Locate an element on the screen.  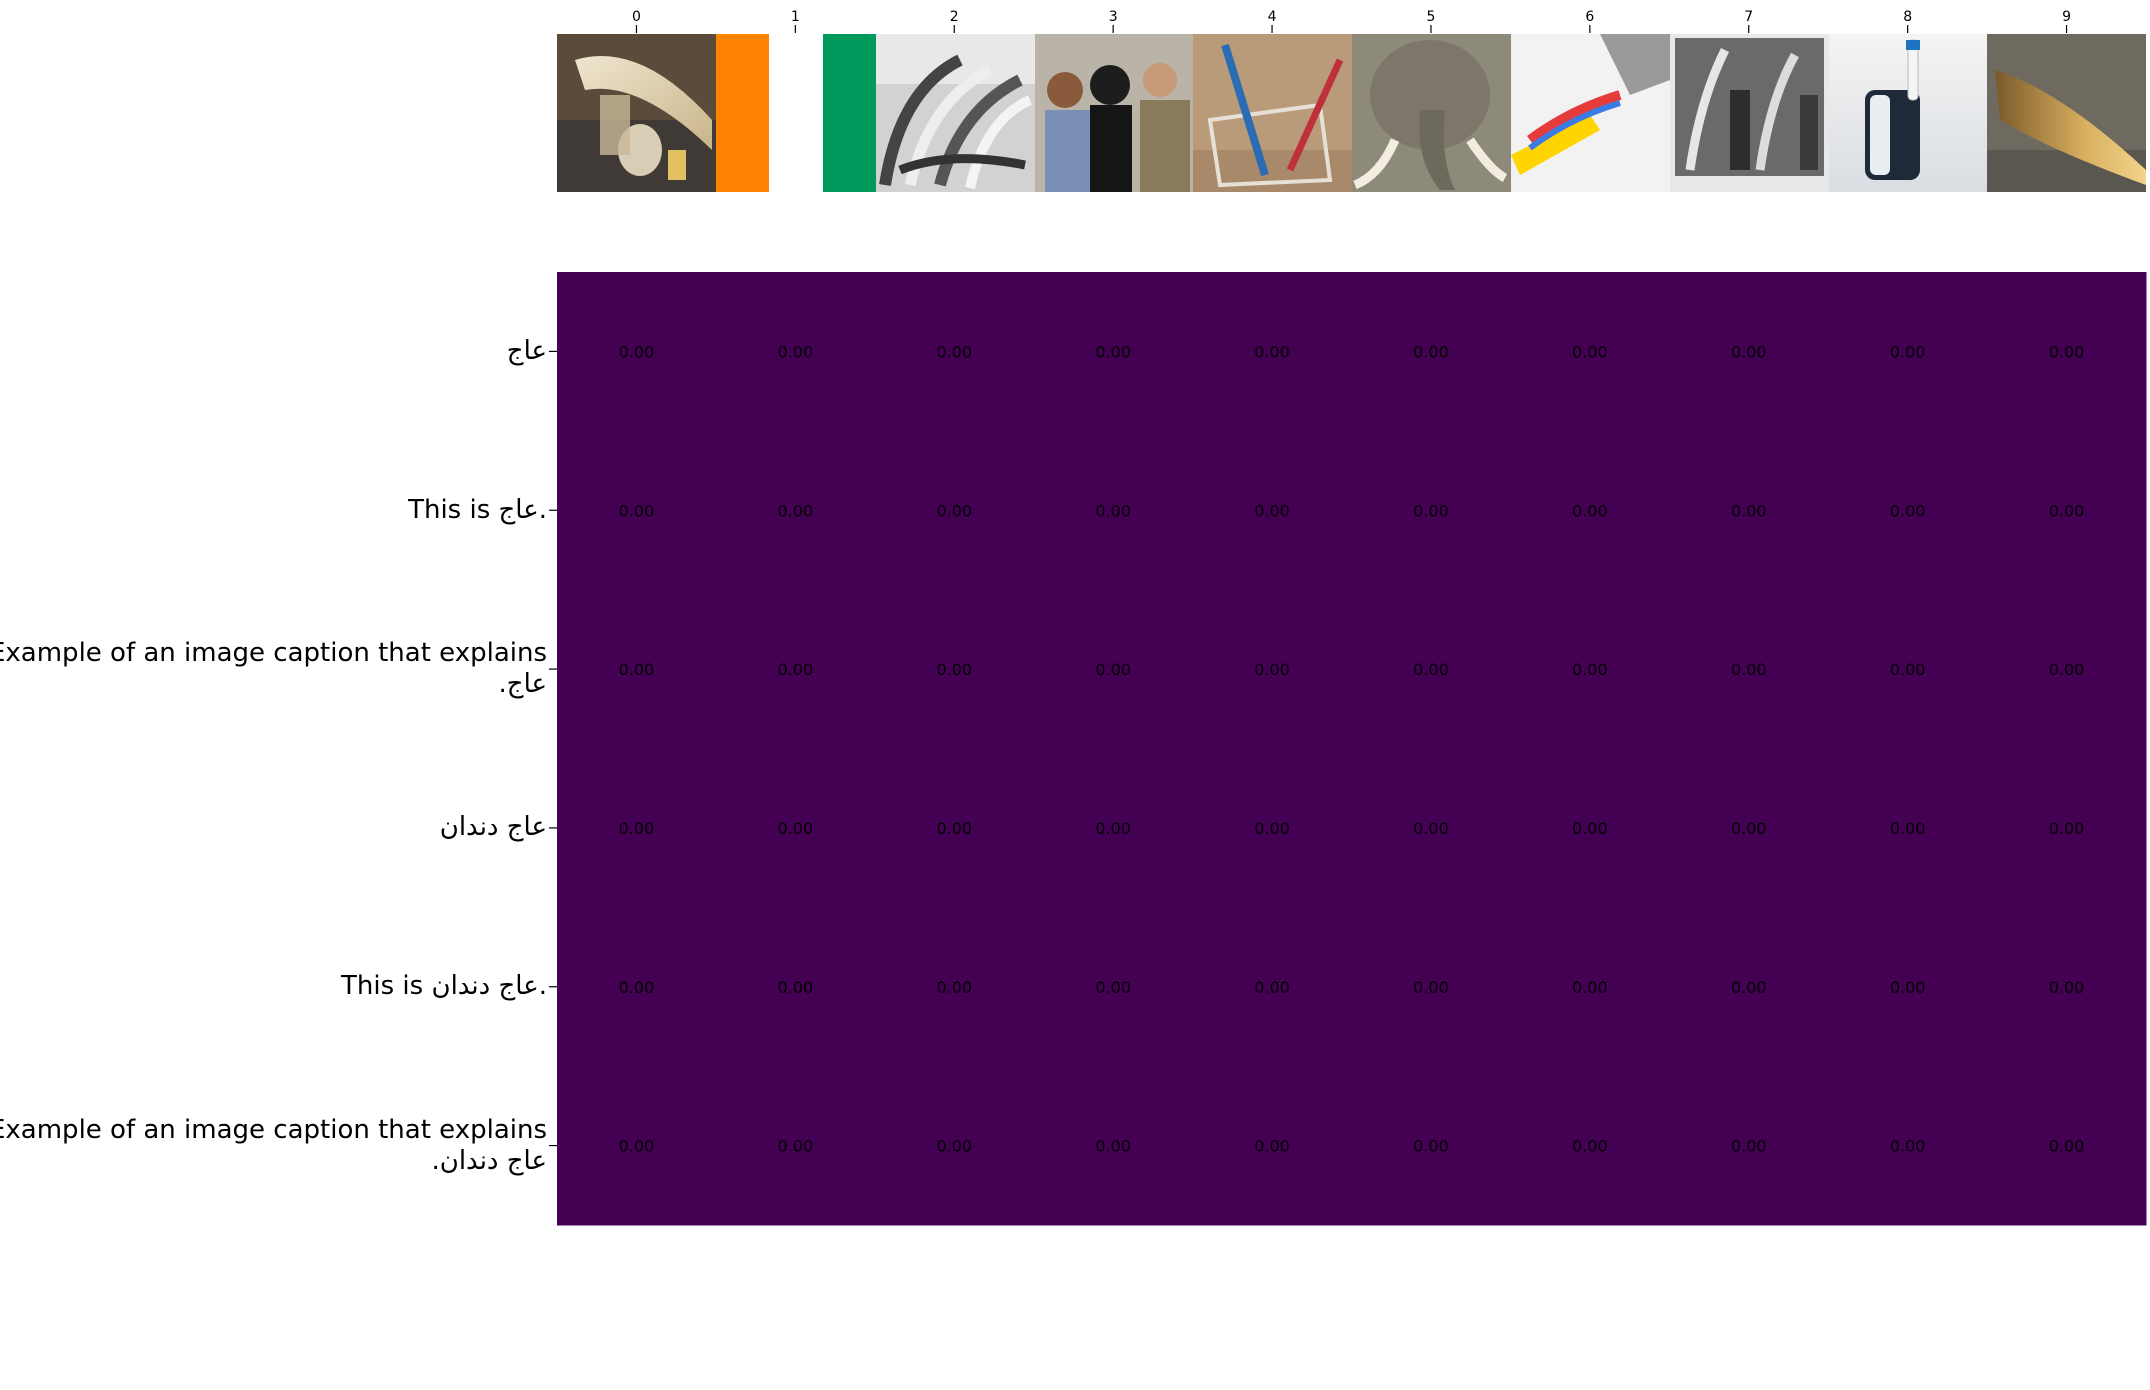
thumbnail-ivory-tusk is located at coordinates (636, 113).